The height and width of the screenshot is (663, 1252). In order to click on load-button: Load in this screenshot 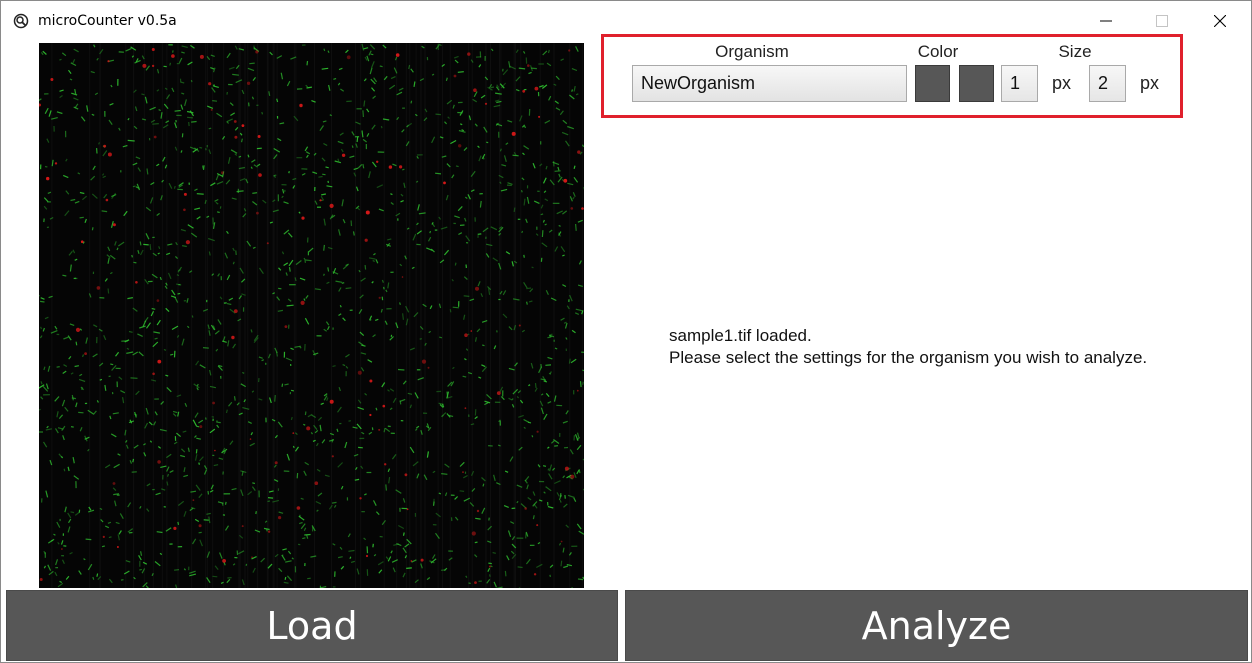, I will do `click(312, 625)`.